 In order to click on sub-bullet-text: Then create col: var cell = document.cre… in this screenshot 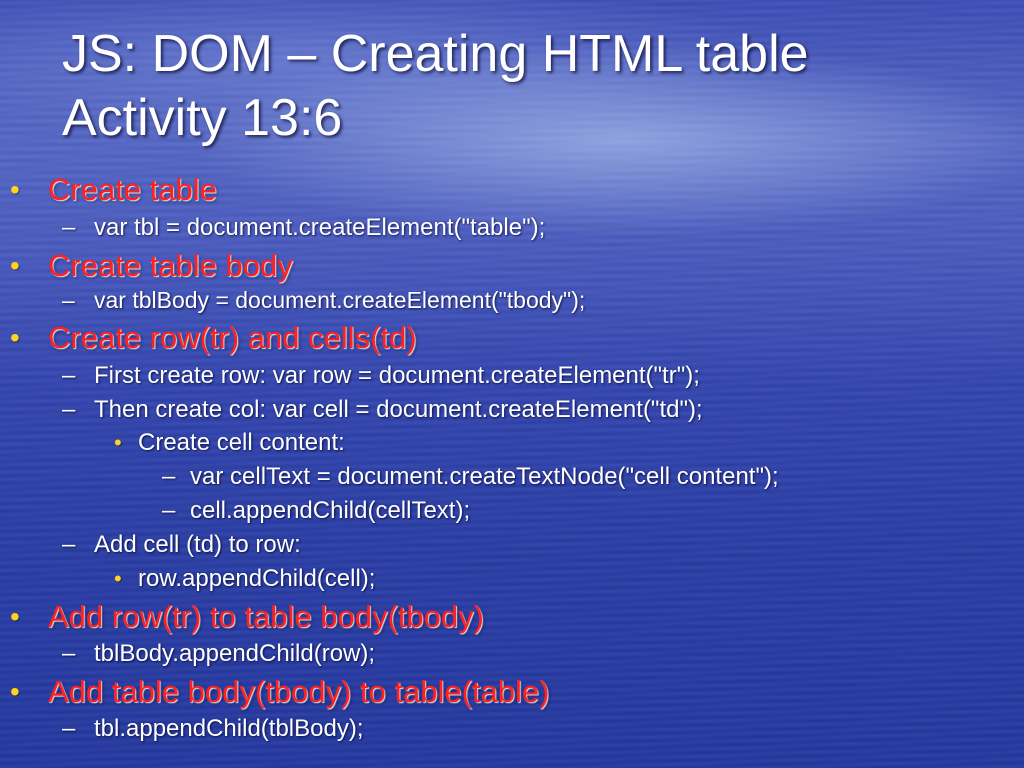, I will do `click(398, 409)`.